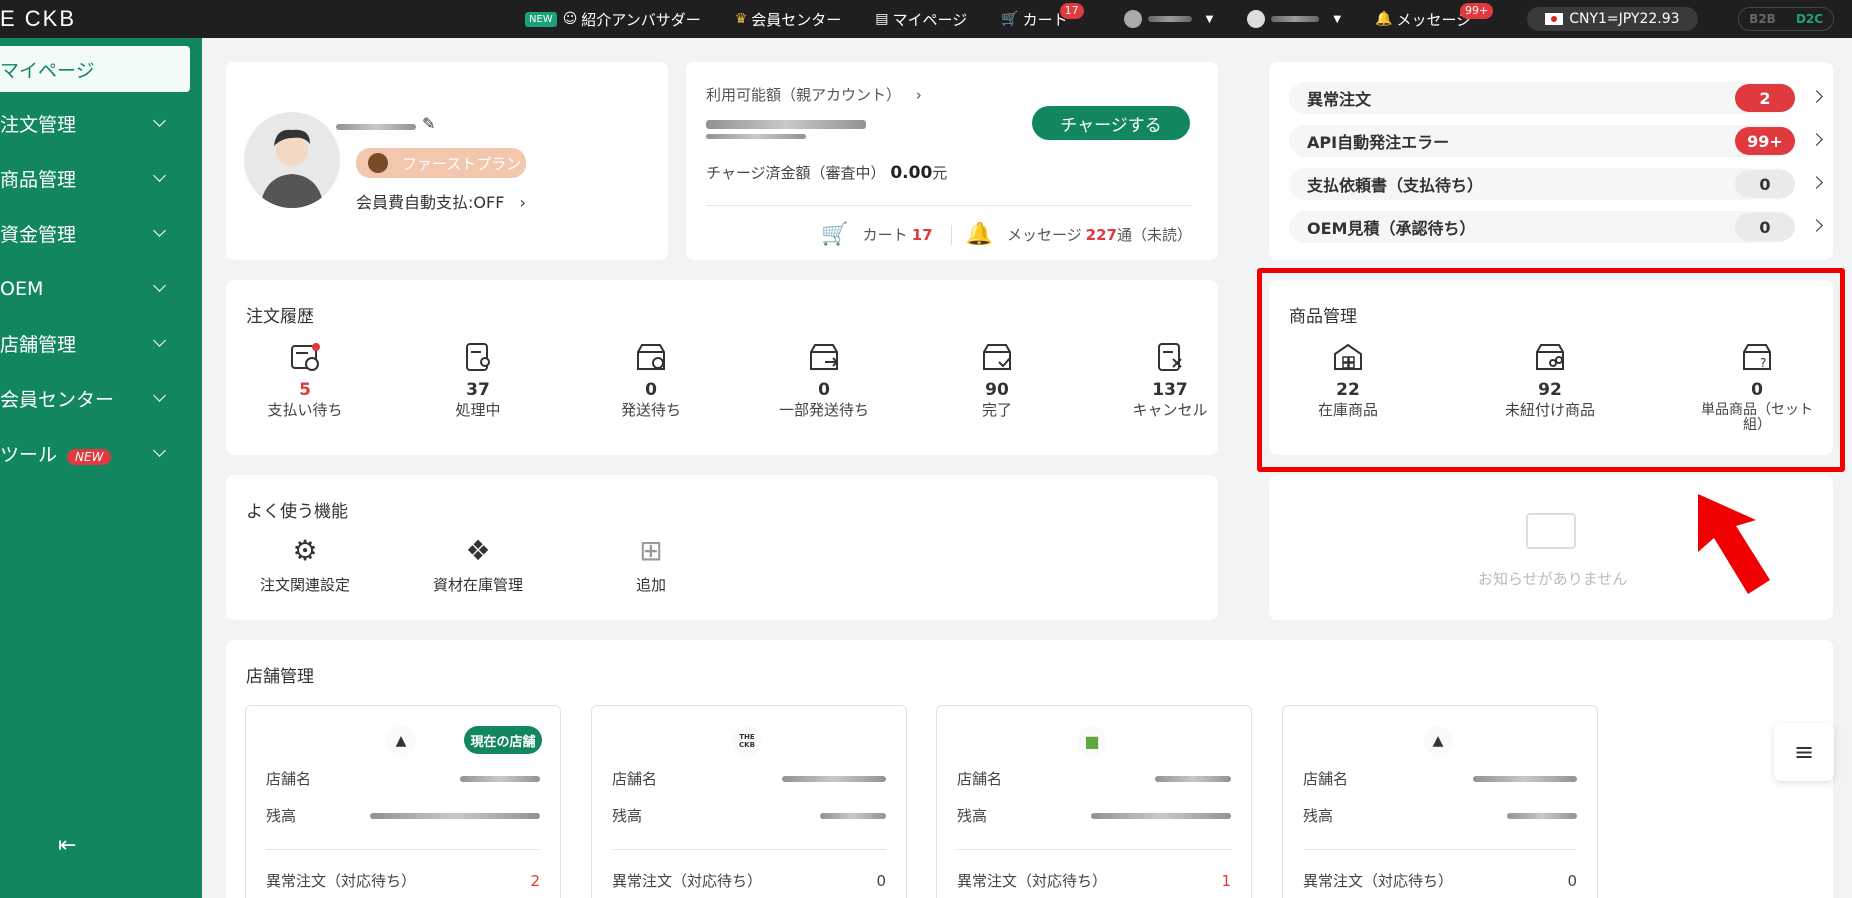 This screenshot has height=898, width=1852. I want to click on alert-oem-quotes: OEM見積（承認待ち） 0, so click(1556, 227).